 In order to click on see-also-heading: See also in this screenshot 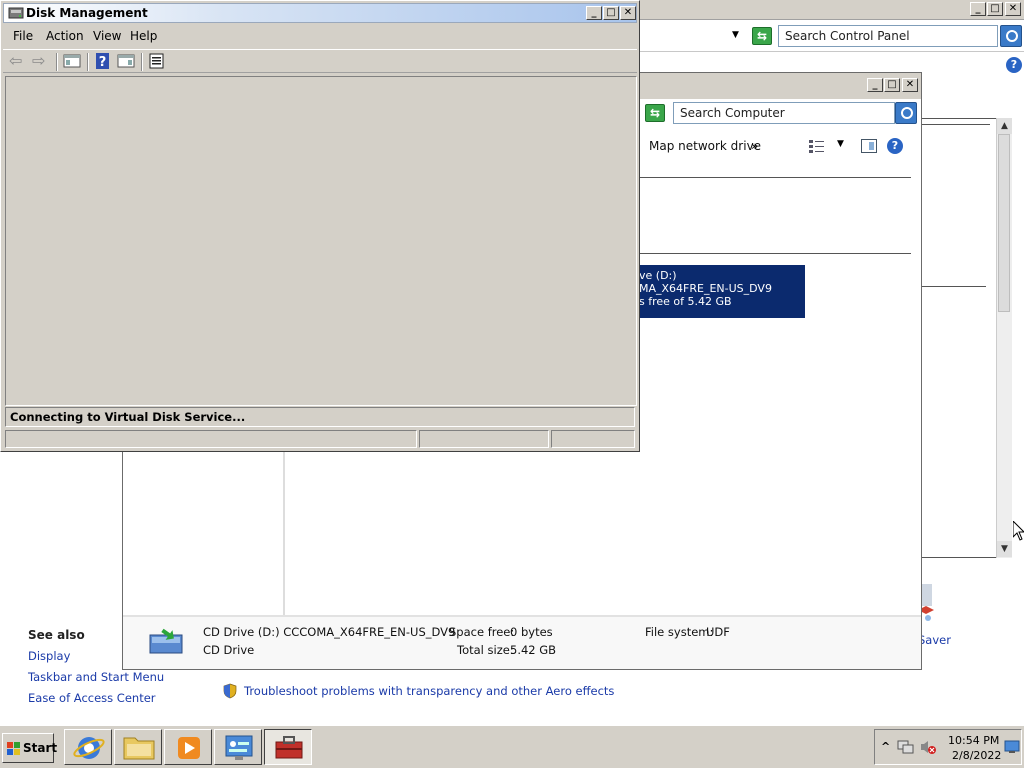, I will do `click(56, 635)`.